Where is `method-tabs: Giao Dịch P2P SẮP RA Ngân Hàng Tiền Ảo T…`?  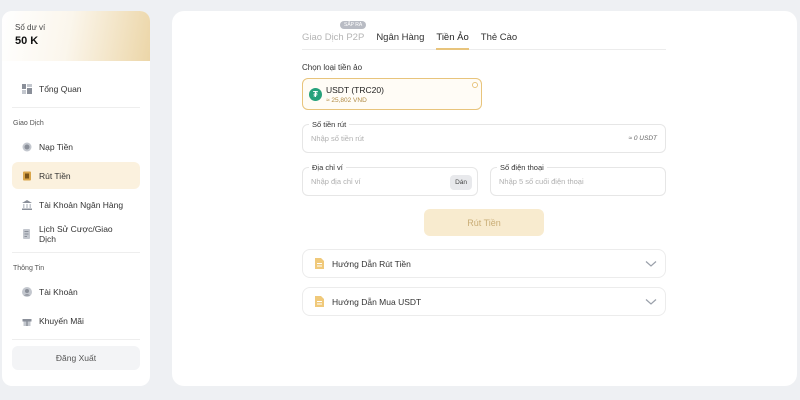 method-tabs: Giao Dịch P2P SẮP RA Ngân Hàng Tiền Ảo T… is located at coordinates (484, 35).